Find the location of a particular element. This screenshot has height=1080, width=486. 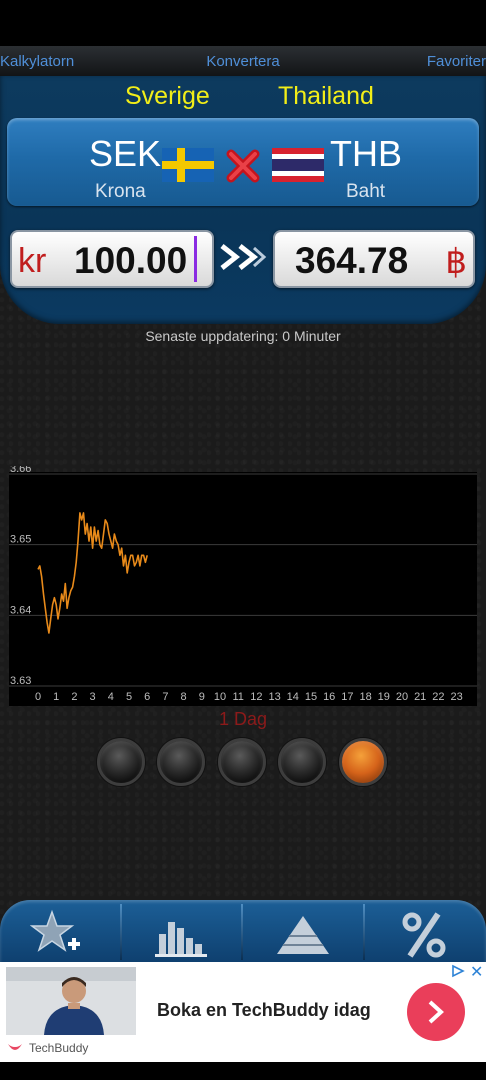

to-country: Thailand is located at coordinates (326, 96).